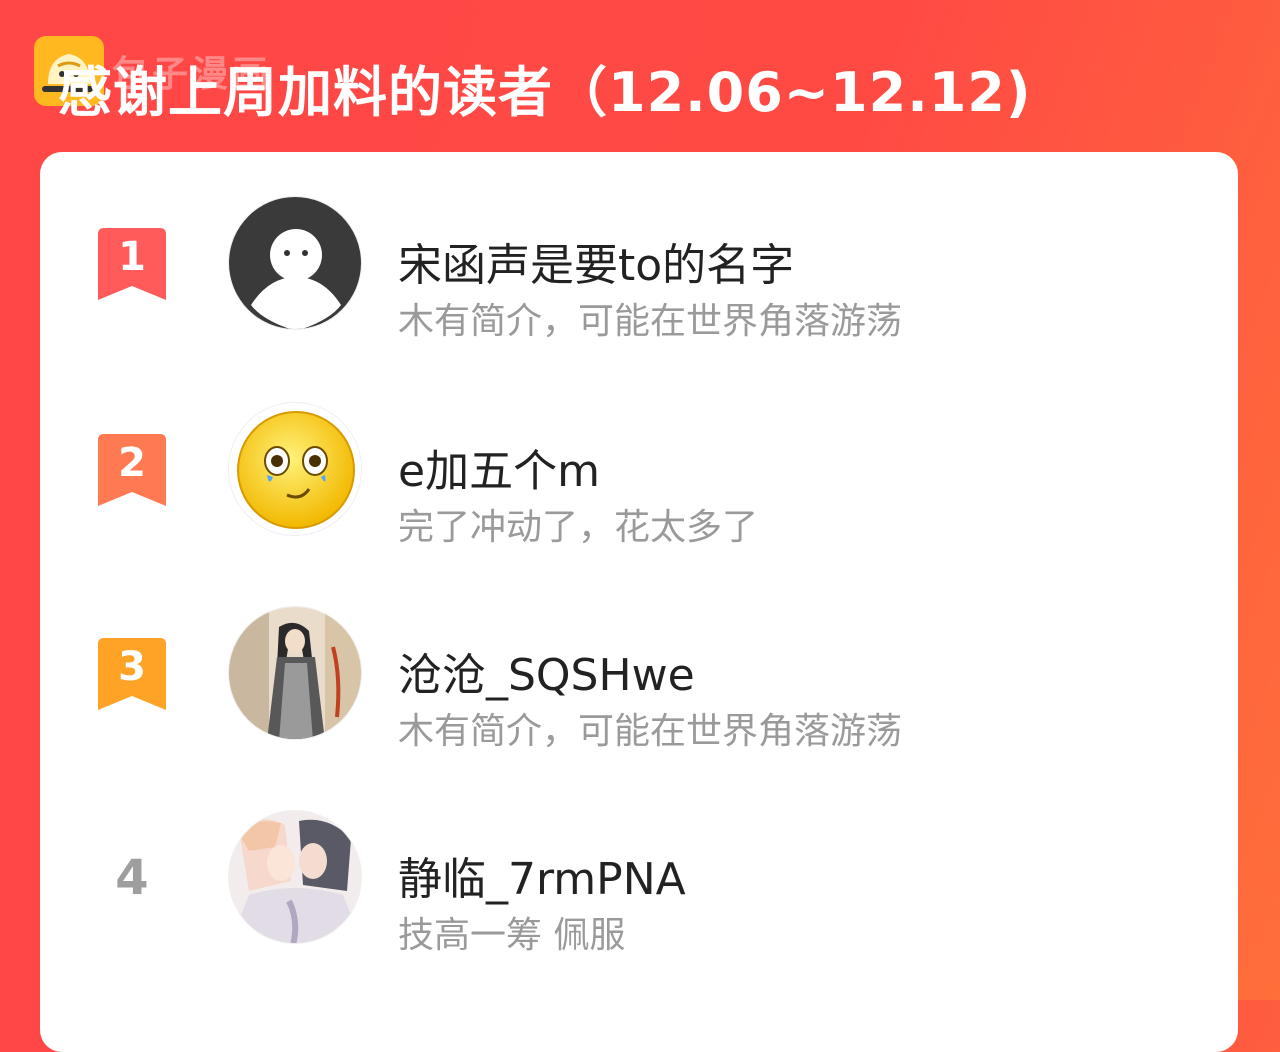 The height and width of the screenshot is (1052, 1280). Describe the element at coordinates (132, 878) in the screenshot. I see `rank-number: 4` at that location.